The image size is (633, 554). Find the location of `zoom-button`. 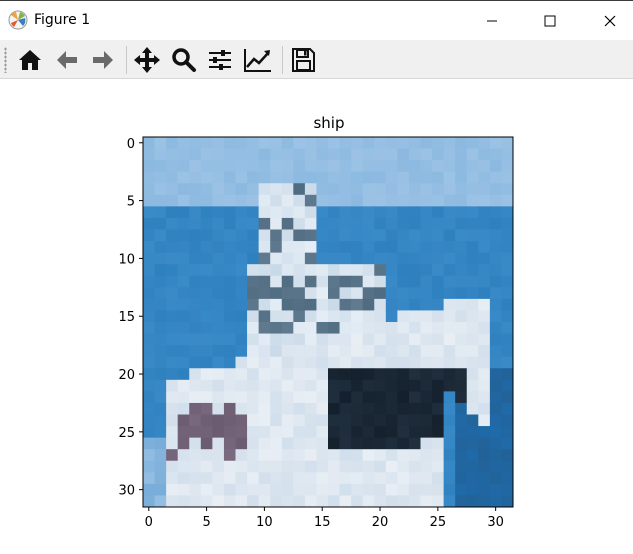

zoom-button is located at coordinates (184, 60).